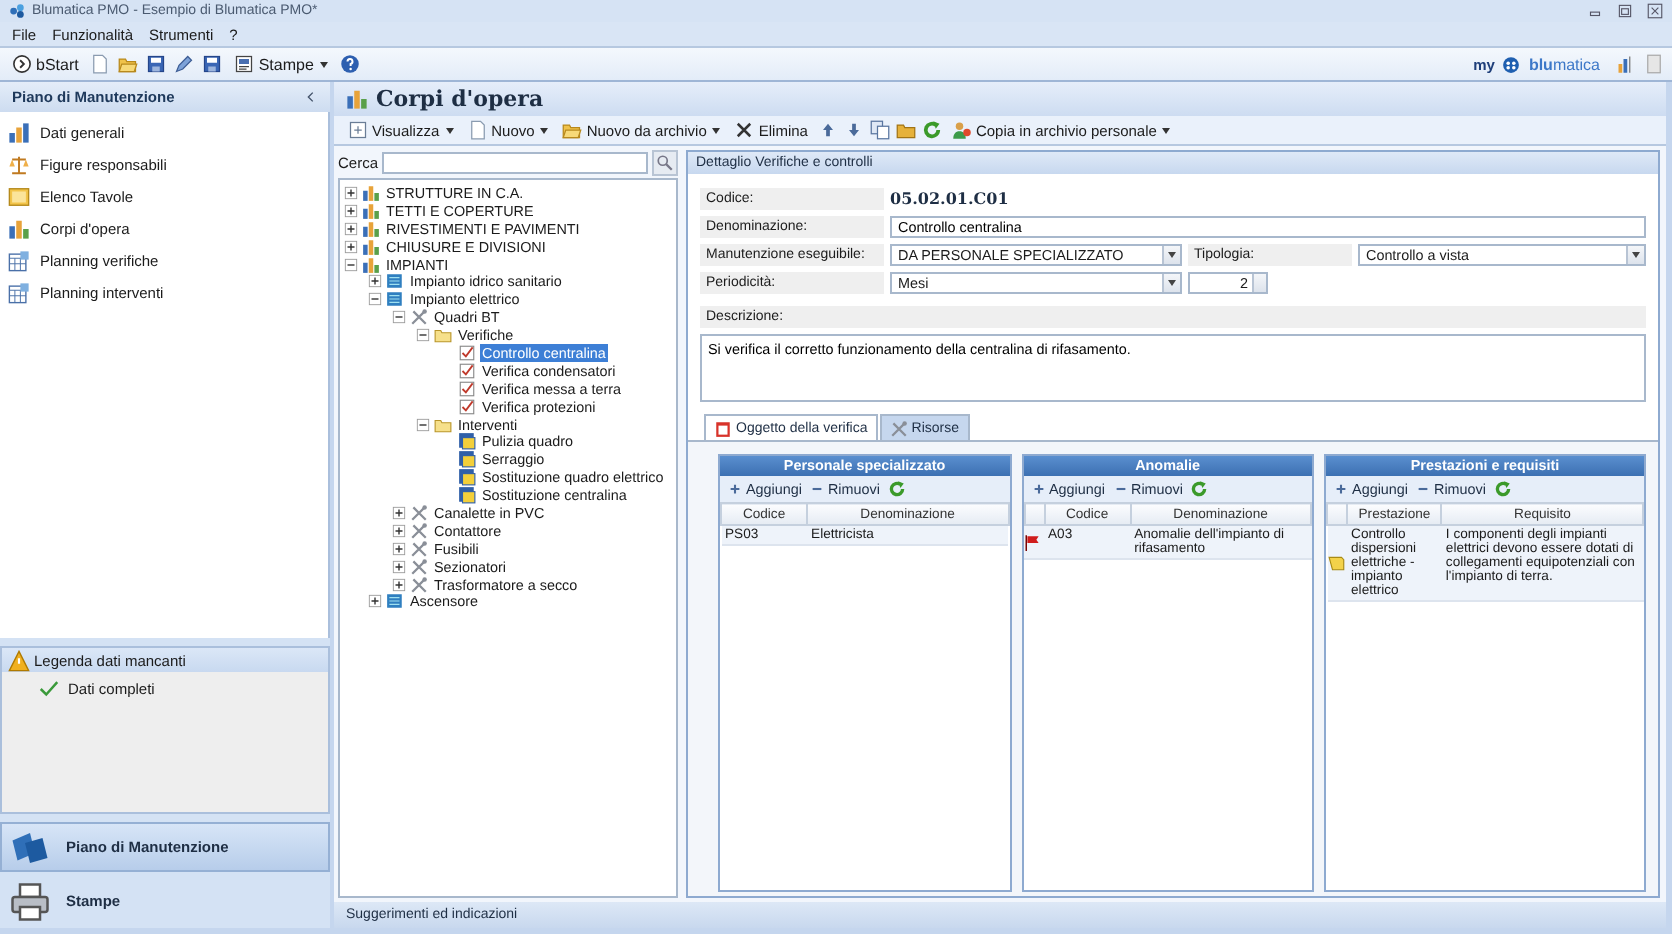  Describe the element at coordinates (950, 199) in the screenshot. I see `code-value: 05.02.01.C01` at that location.